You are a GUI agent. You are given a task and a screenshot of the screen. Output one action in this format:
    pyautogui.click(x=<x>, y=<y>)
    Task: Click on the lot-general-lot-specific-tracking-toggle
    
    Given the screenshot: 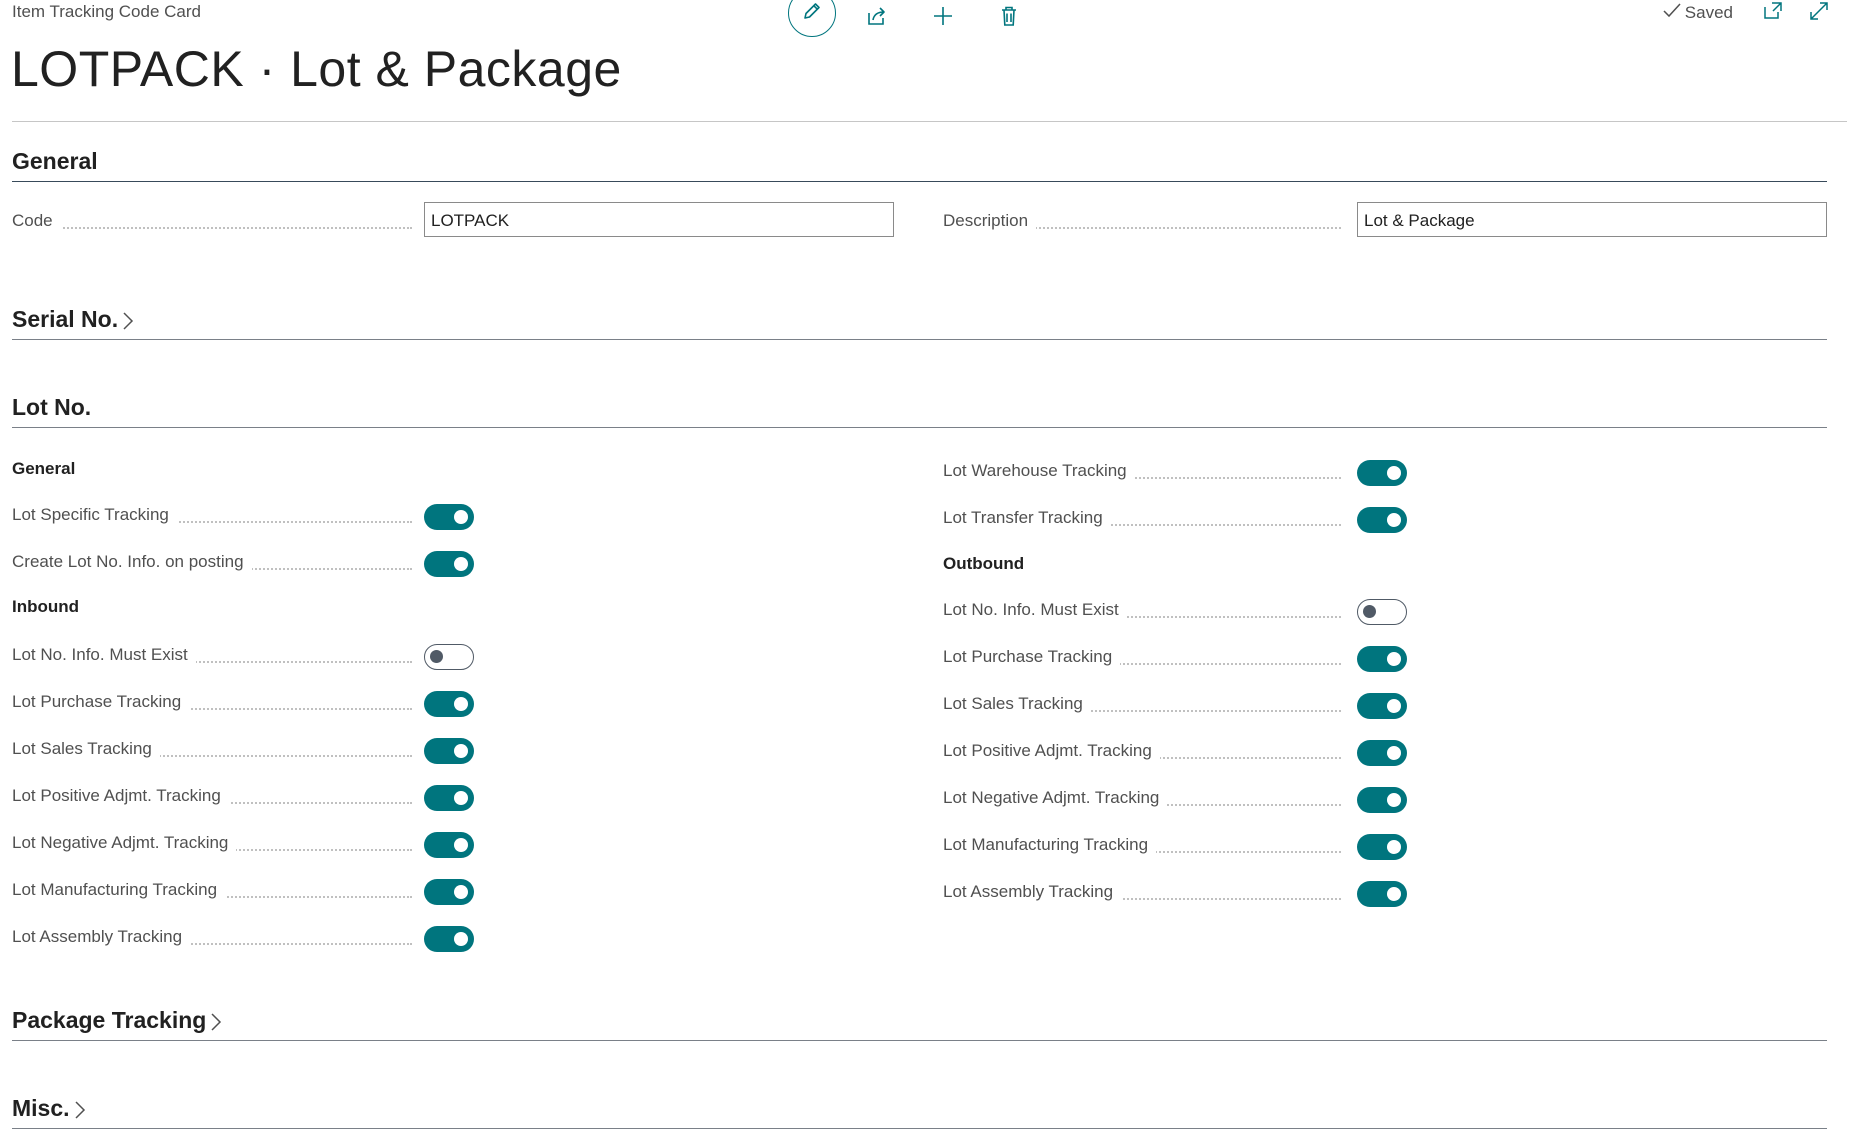 What is the action you would take?
    pyautogui.click(x=449, y=517)
    